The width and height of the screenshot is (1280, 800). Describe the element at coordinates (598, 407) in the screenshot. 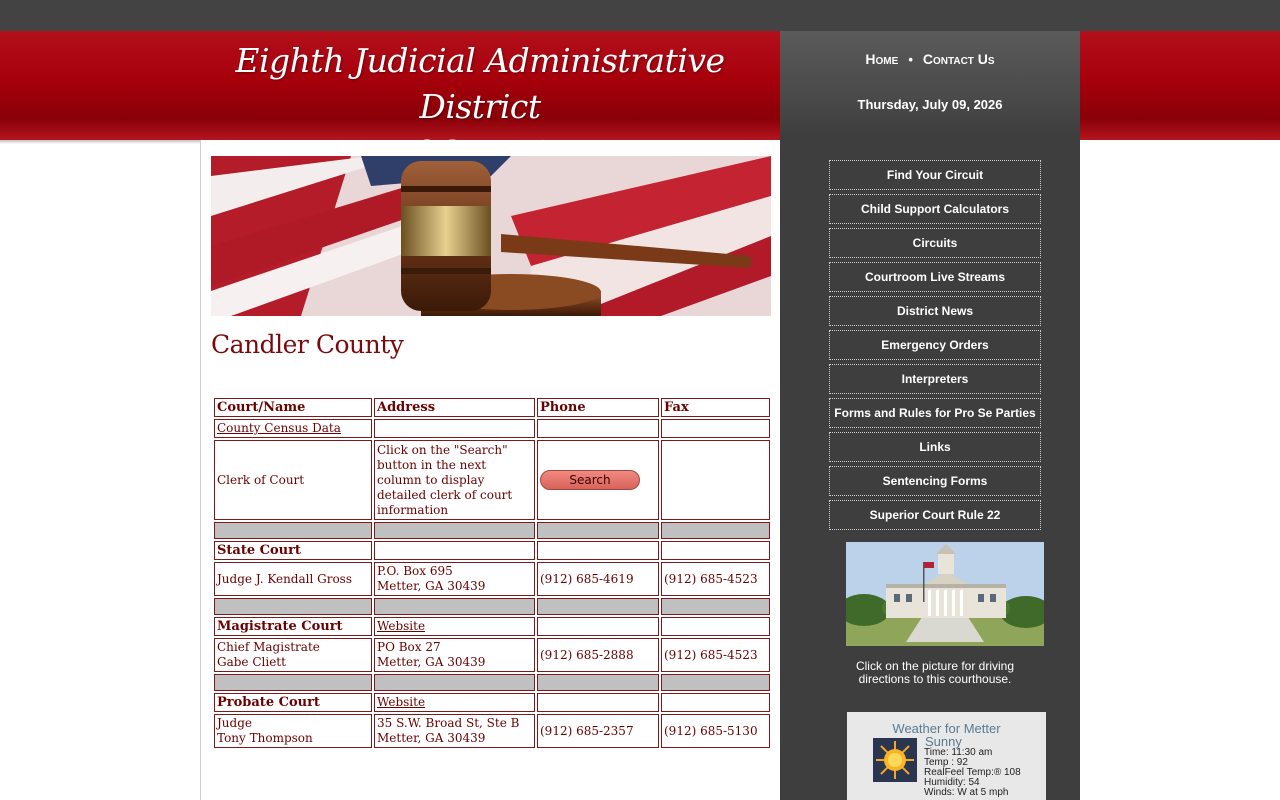

I see `col-header-phone: Phone` at that location.